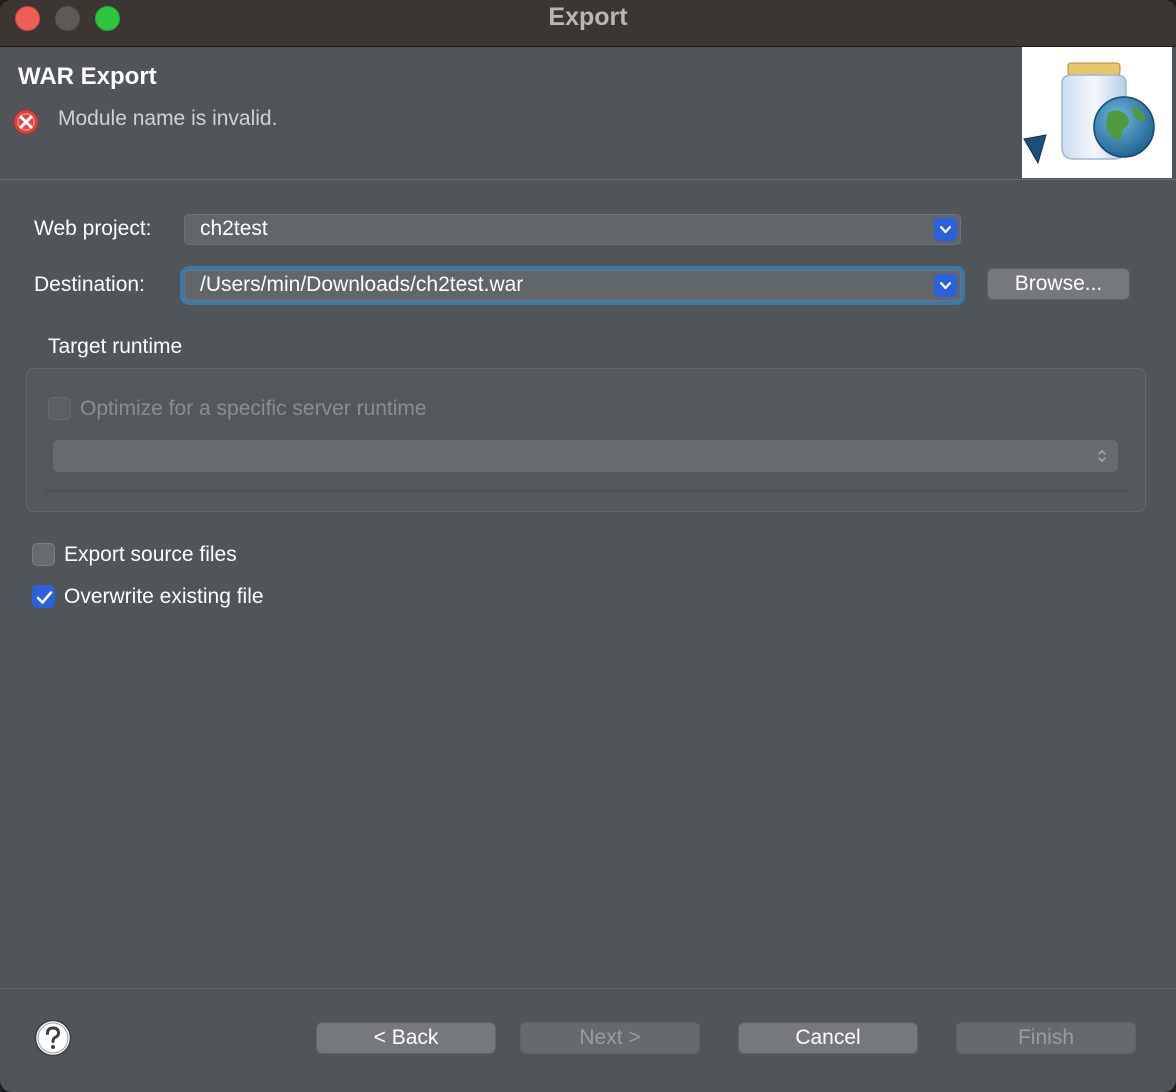  What do you see at coordinates (588, 17) in the screenshot?
I see `window-title: Export` at bounding box center [588, 17].